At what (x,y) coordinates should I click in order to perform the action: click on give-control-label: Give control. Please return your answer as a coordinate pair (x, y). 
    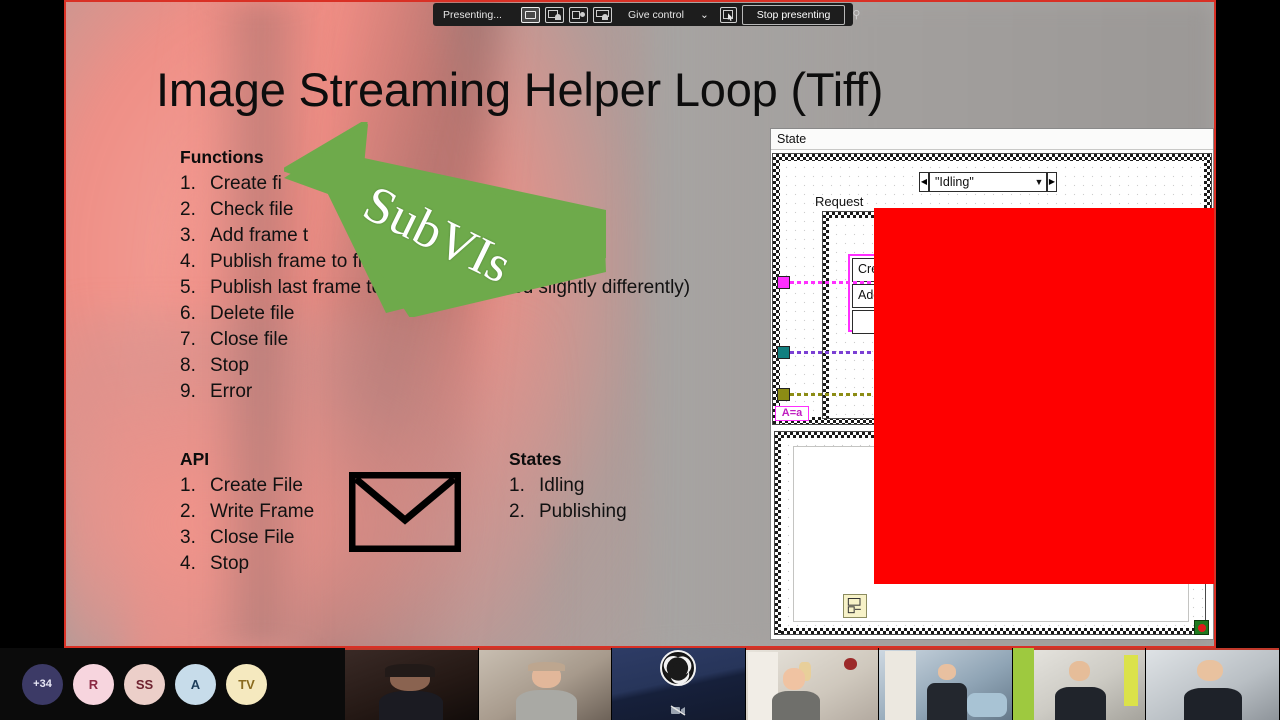
    Looking at the image, I should click on (655, 14).